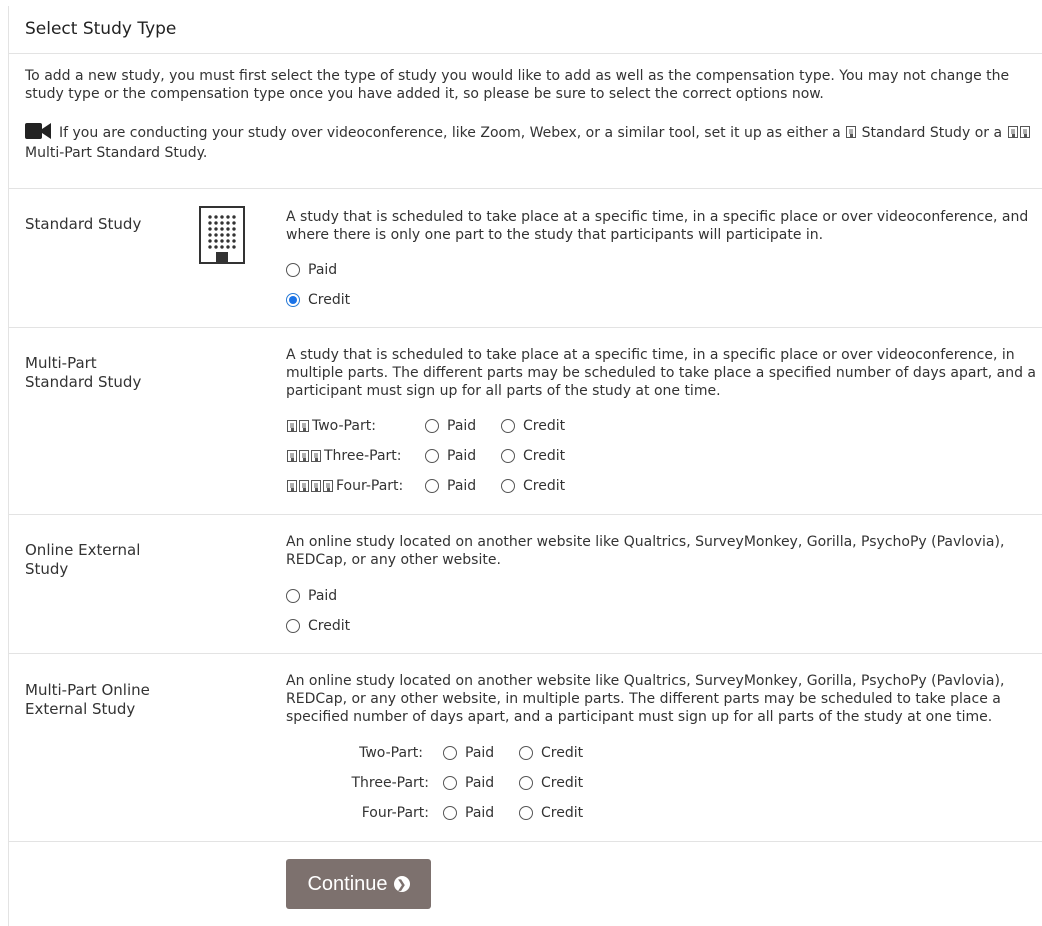 This screenshot has width=1042, height=926. I want to click on multipart-three-credit: Credit, so click(533, 456).